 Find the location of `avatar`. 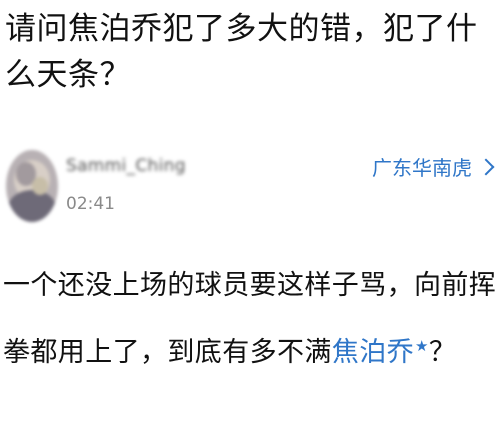

avatar is located at coordinates (32, 186).